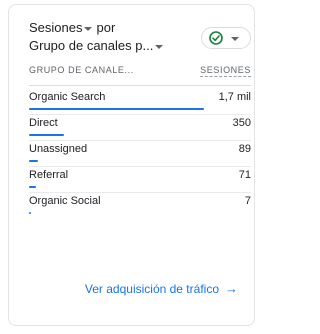 This screenshot has width=320, height=334. What do you see at coordinates (140, 72) in the screenshot?
I see `table-header: GRUPO DE CANALE... SESIONES` at bounding box center [140, 72].